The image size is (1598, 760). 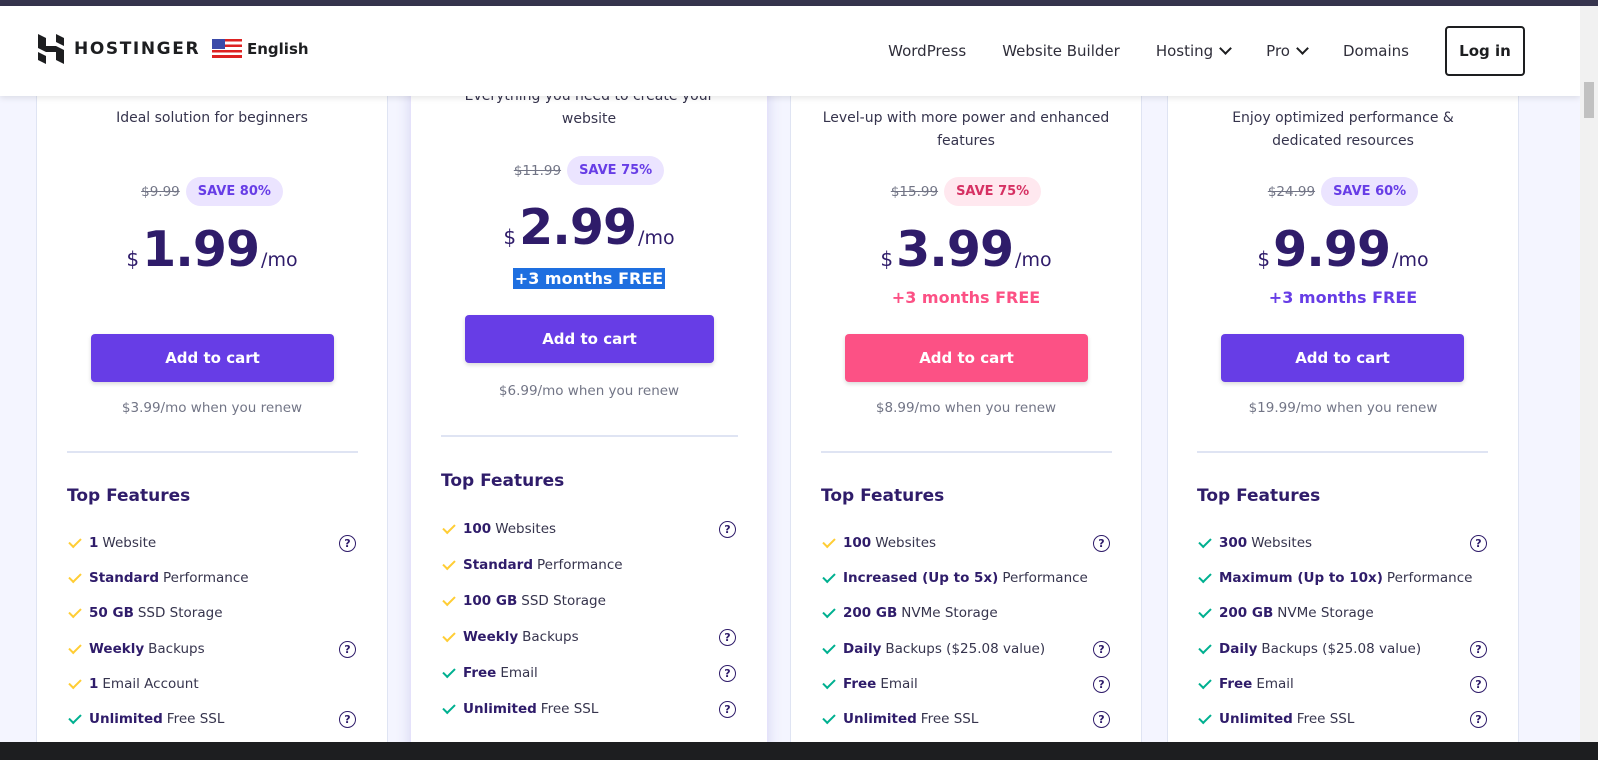 I want to click on old-price: $11.99, so click(x=537, y=170).